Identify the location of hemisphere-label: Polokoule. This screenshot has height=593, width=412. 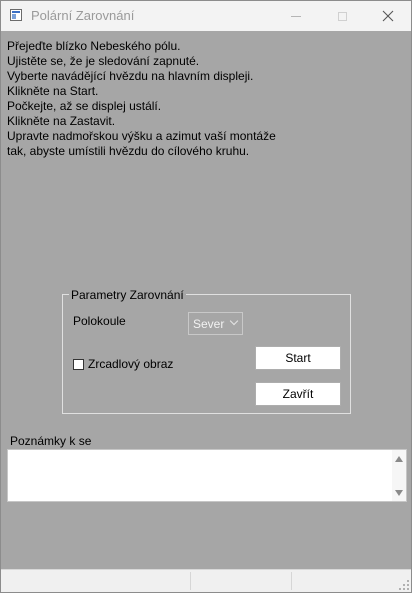
(99, 321).